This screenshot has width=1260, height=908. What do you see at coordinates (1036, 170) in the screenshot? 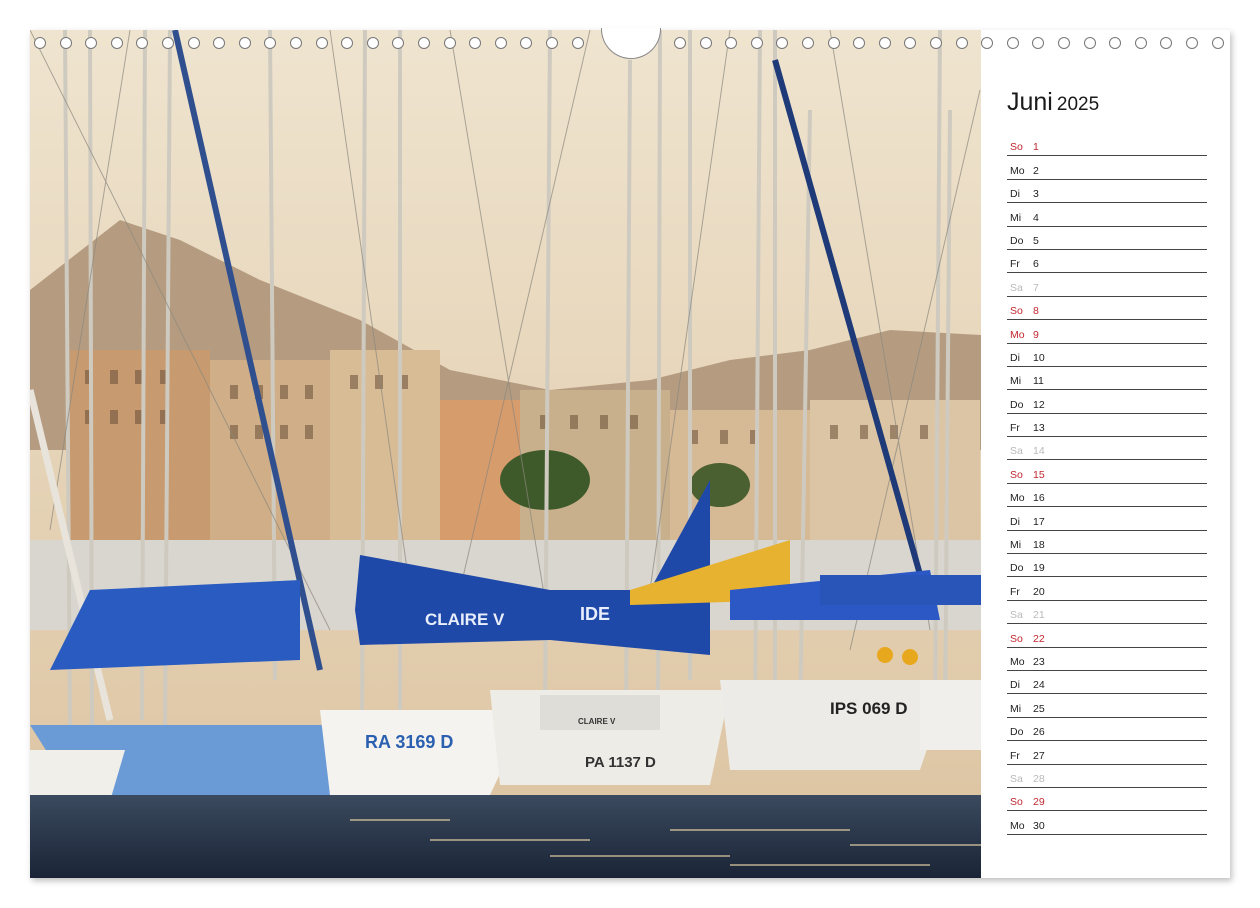
I see `day-number: 2` at bounding box center [1036, 170].